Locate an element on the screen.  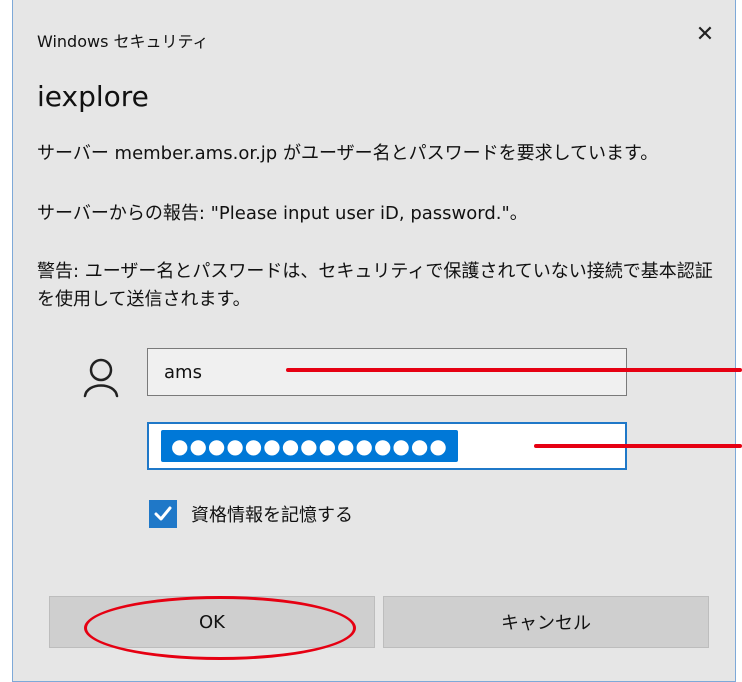
close-button: ✕ is located at coordinates (705, 34).